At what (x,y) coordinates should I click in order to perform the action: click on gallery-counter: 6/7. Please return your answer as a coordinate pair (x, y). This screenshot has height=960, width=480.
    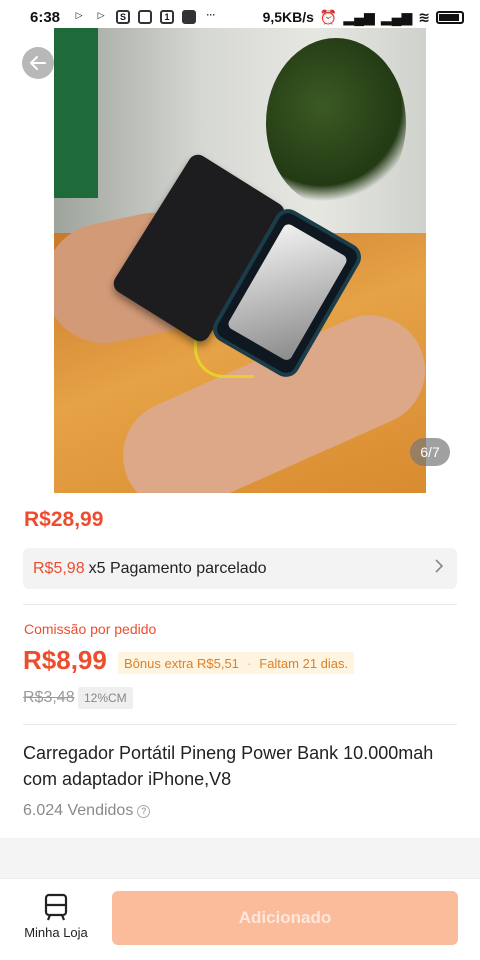
    Looking at the image, I should click on (430, 452).